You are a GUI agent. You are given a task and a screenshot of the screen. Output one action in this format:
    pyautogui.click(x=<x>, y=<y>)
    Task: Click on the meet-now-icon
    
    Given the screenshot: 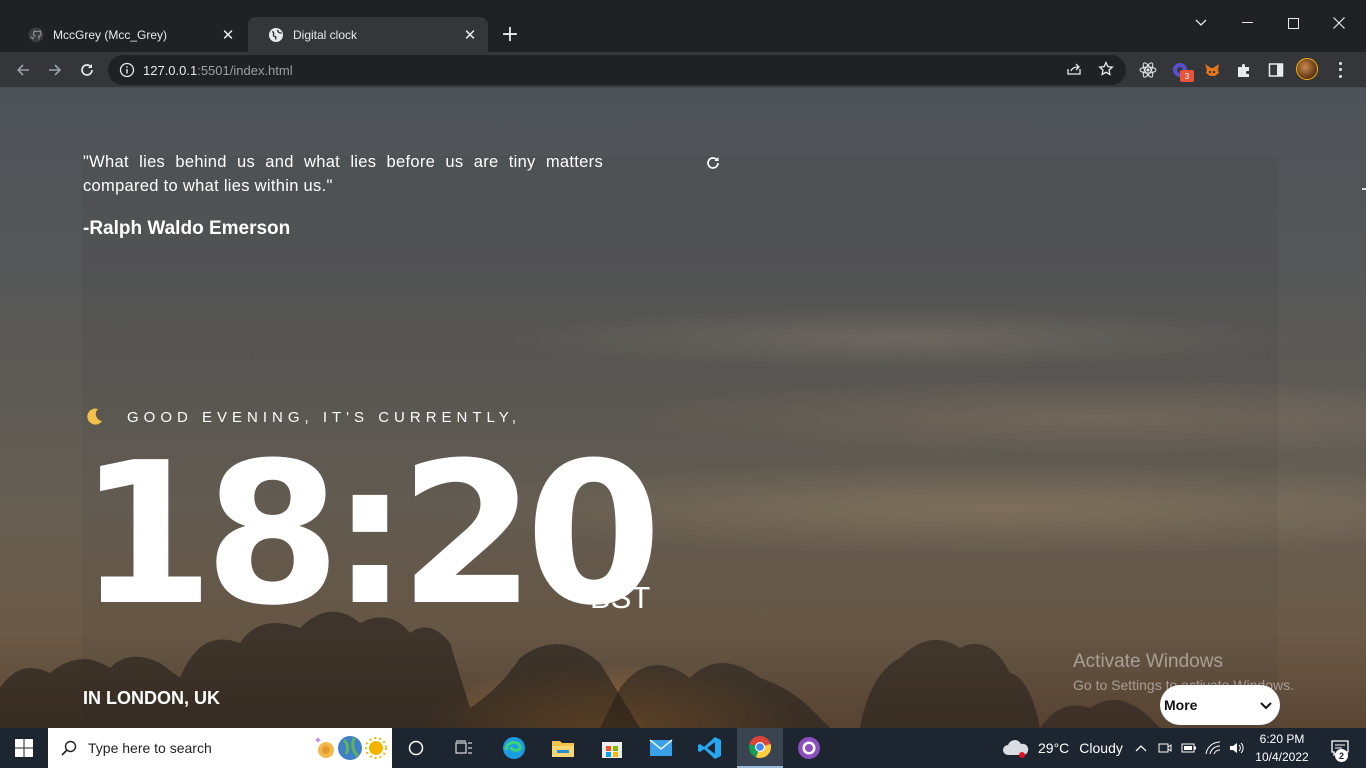 What is the action you would take?
    pyautogui.click(x=1165, y=748)
    